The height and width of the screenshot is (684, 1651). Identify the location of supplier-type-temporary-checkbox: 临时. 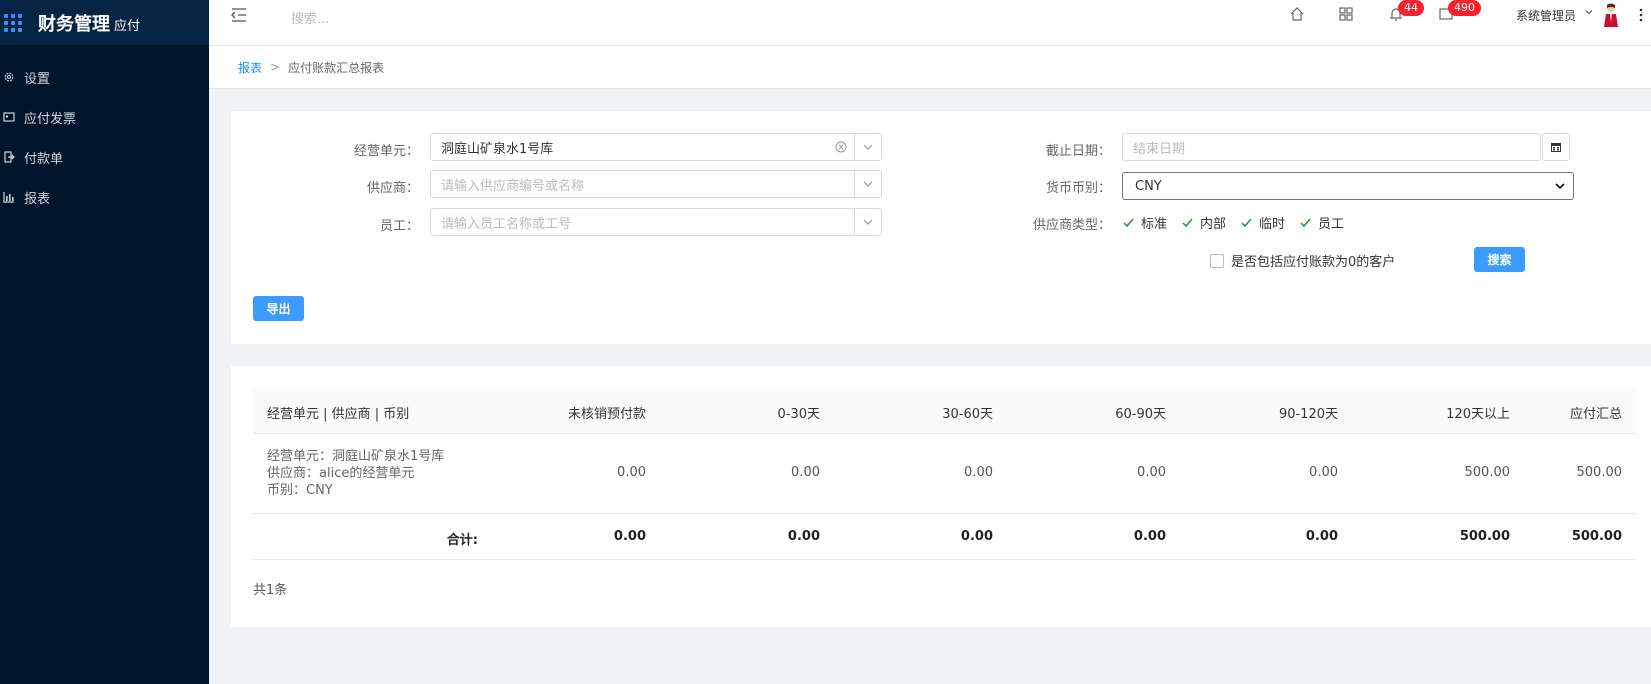
(1262, 222).